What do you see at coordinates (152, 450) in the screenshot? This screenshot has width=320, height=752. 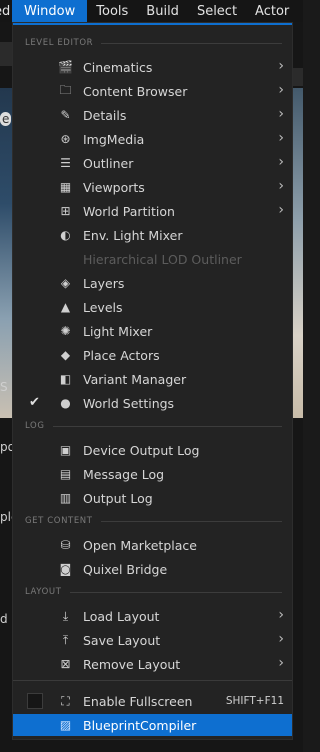 I see `menu-item-device-output-log: ▣ Device Output Log` at bounding box center [152, 450].